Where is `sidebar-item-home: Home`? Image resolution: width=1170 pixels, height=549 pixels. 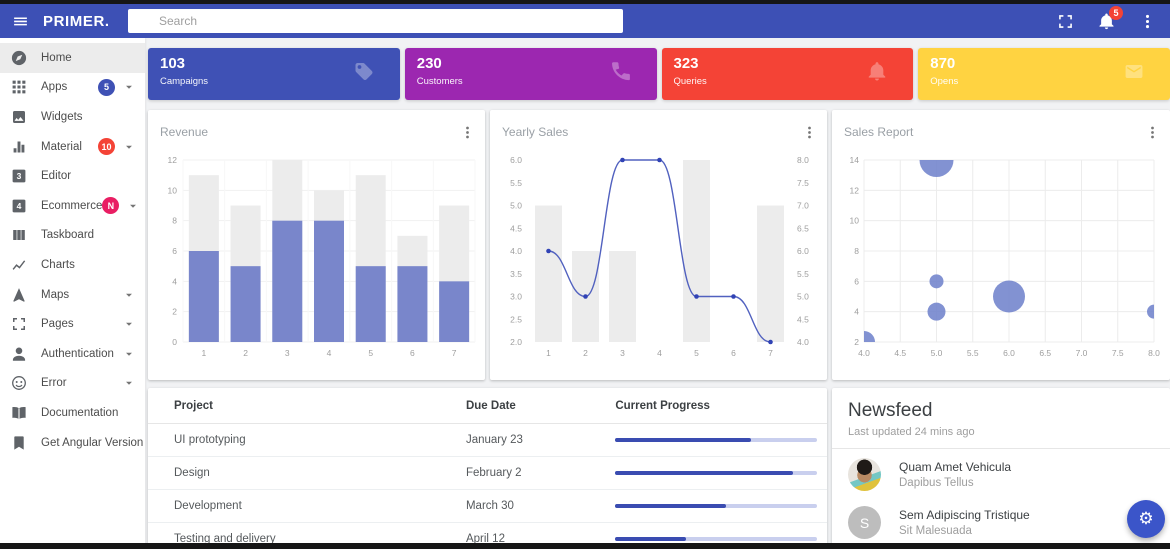
sidebar-item-home: Home is located at coordinates (72, 58).